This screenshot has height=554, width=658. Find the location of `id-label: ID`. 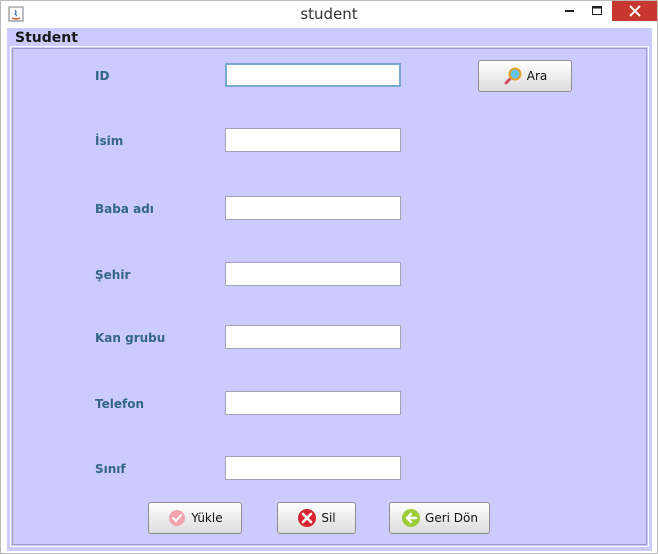

id-label: ID is located at coordinates (102, 76).